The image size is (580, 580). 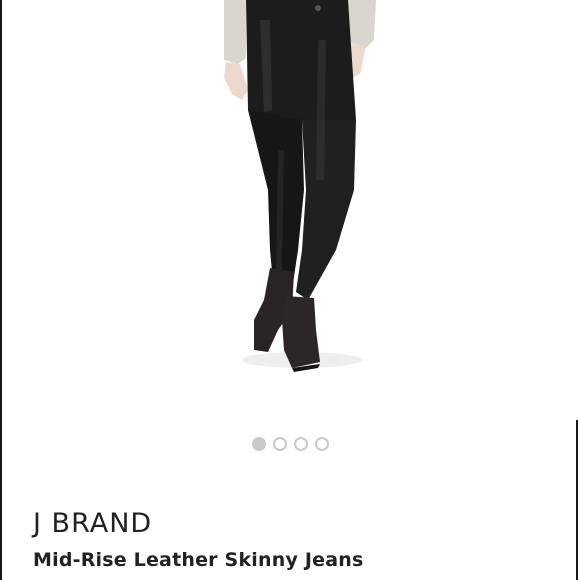 I want to click on carousel-dots, so click(x=290, y=444).